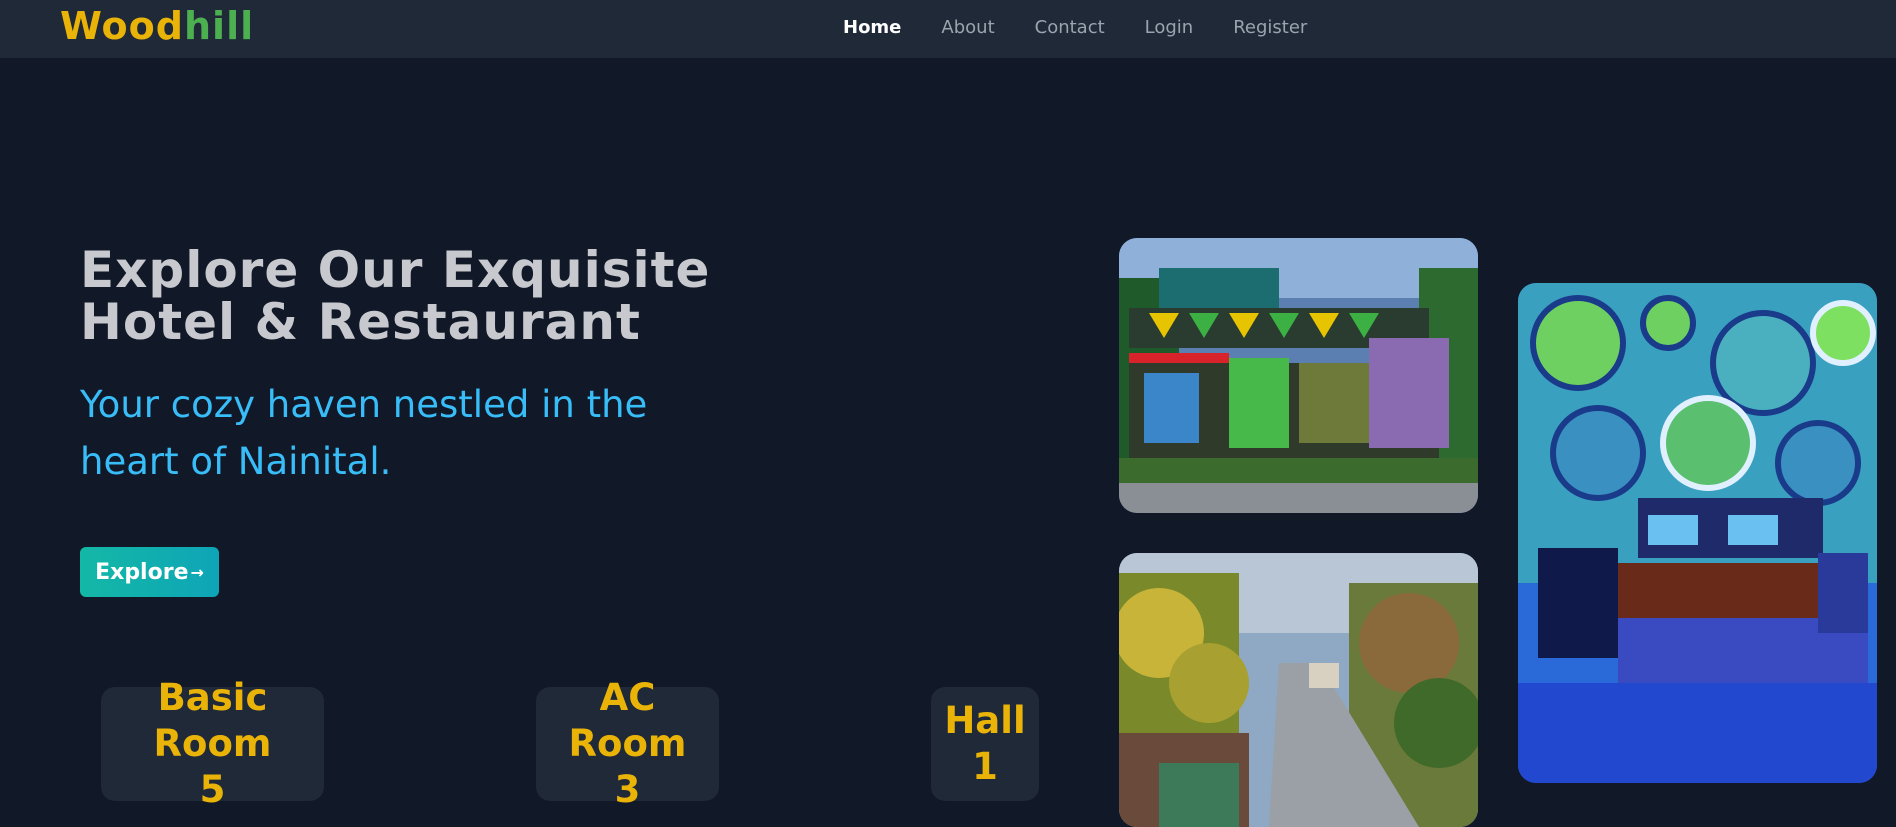 This screenshot has width=1896, height=827. Describe the element at coordinates (142, 572) in the screenshot. I see `explore-button-label: Explore` at that location.